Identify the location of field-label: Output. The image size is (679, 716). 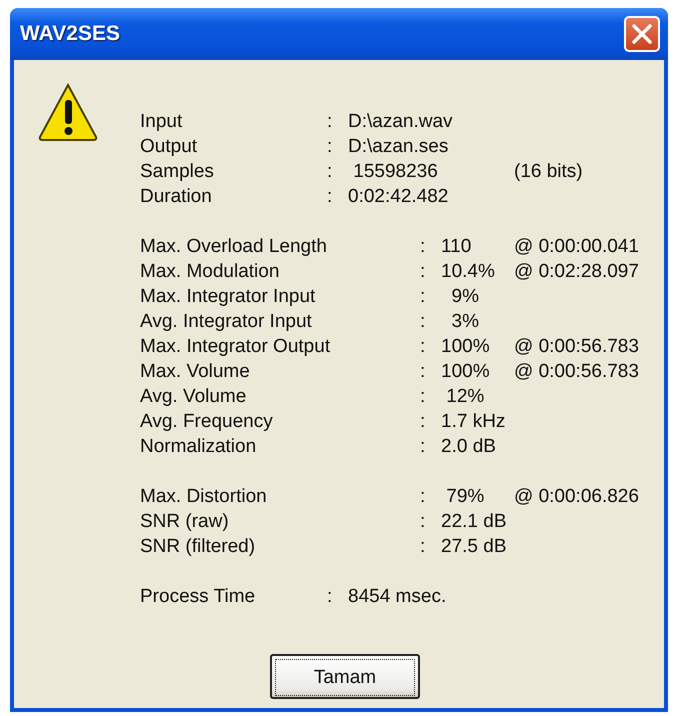
(169, 147).